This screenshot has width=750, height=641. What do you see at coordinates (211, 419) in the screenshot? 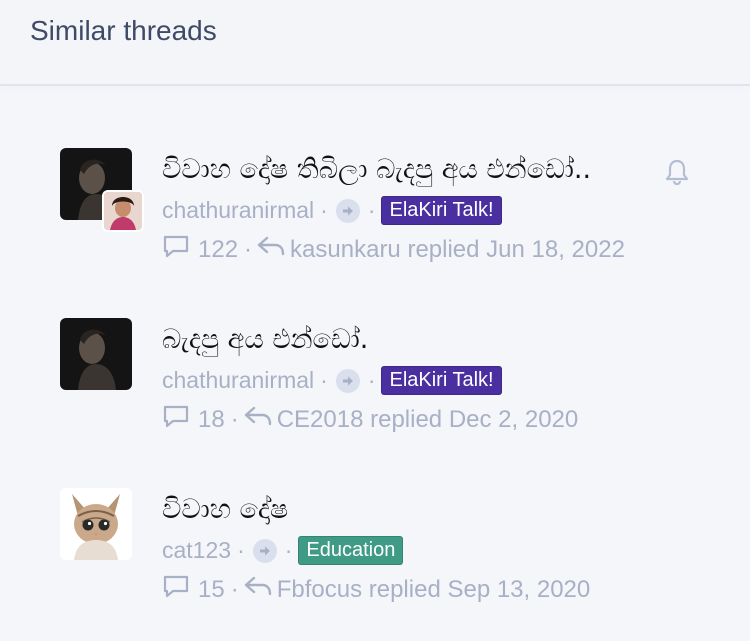
I see `reply-count: 18` at bounding box center [211, 419].